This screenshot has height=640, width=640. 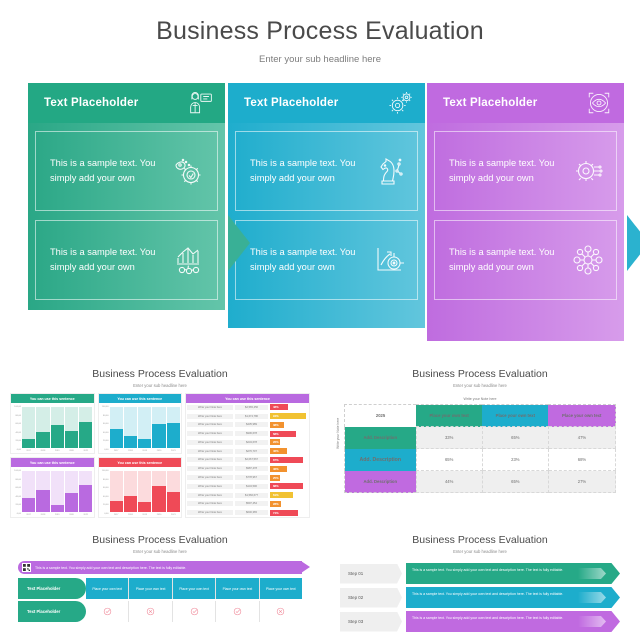 What do you see at coordinates (247, 503) in the screenshot?
I see `list-item: Write your Note here $597,454 28%` at bounding box center [247, 503].